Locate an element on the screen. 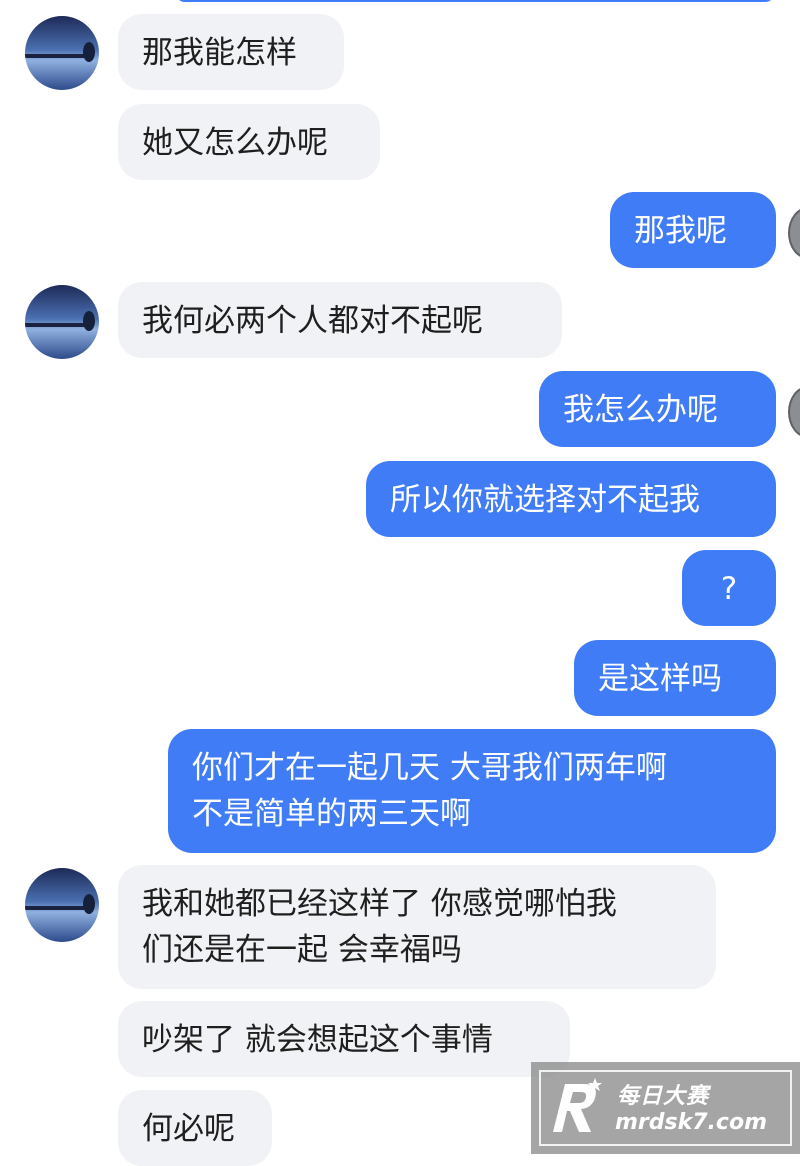 Image resolution: width=800 pixels, height=1166 pixels. site-watermark: 每日大赛 mrdsk7.com is located at coordinates (665, 1108).